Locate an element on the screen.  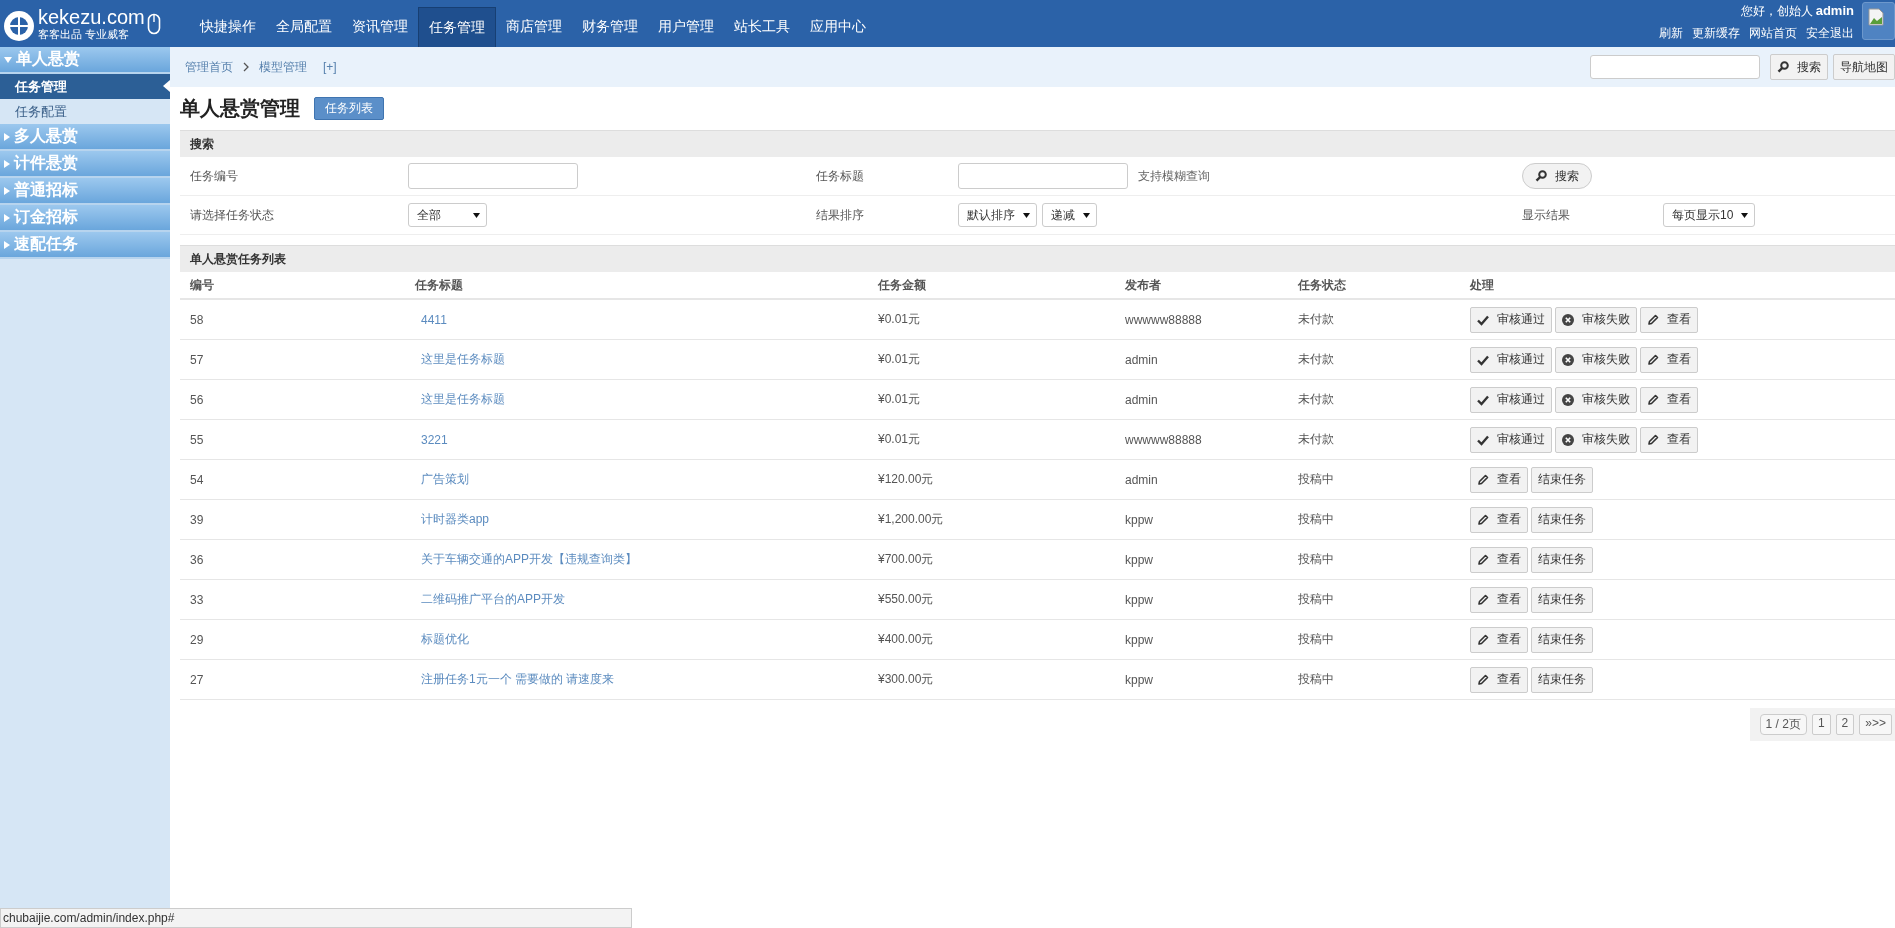
task-link: 3221 is located at coordinates (434, 439).